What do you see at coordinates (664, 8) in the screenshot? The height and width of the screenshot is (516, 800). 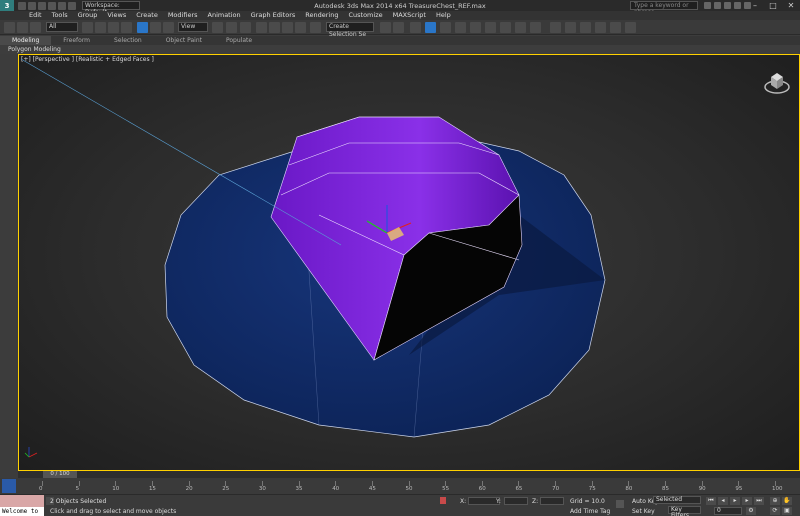 I see `search-input: Type a keyword or phrase` at bounding box center [664, 8].